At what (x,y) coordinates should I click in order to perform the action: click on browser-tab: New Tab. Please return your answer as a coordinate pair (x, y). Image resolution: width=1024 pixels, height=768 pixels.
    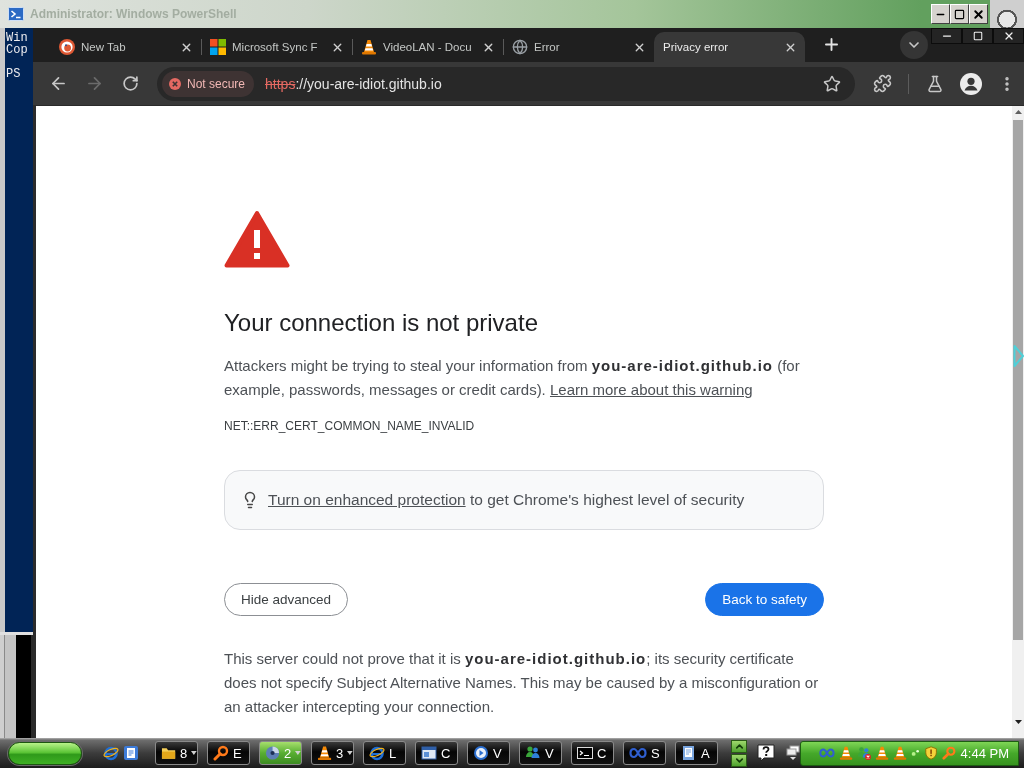
    Looking at the image, I should click on (125, 47).